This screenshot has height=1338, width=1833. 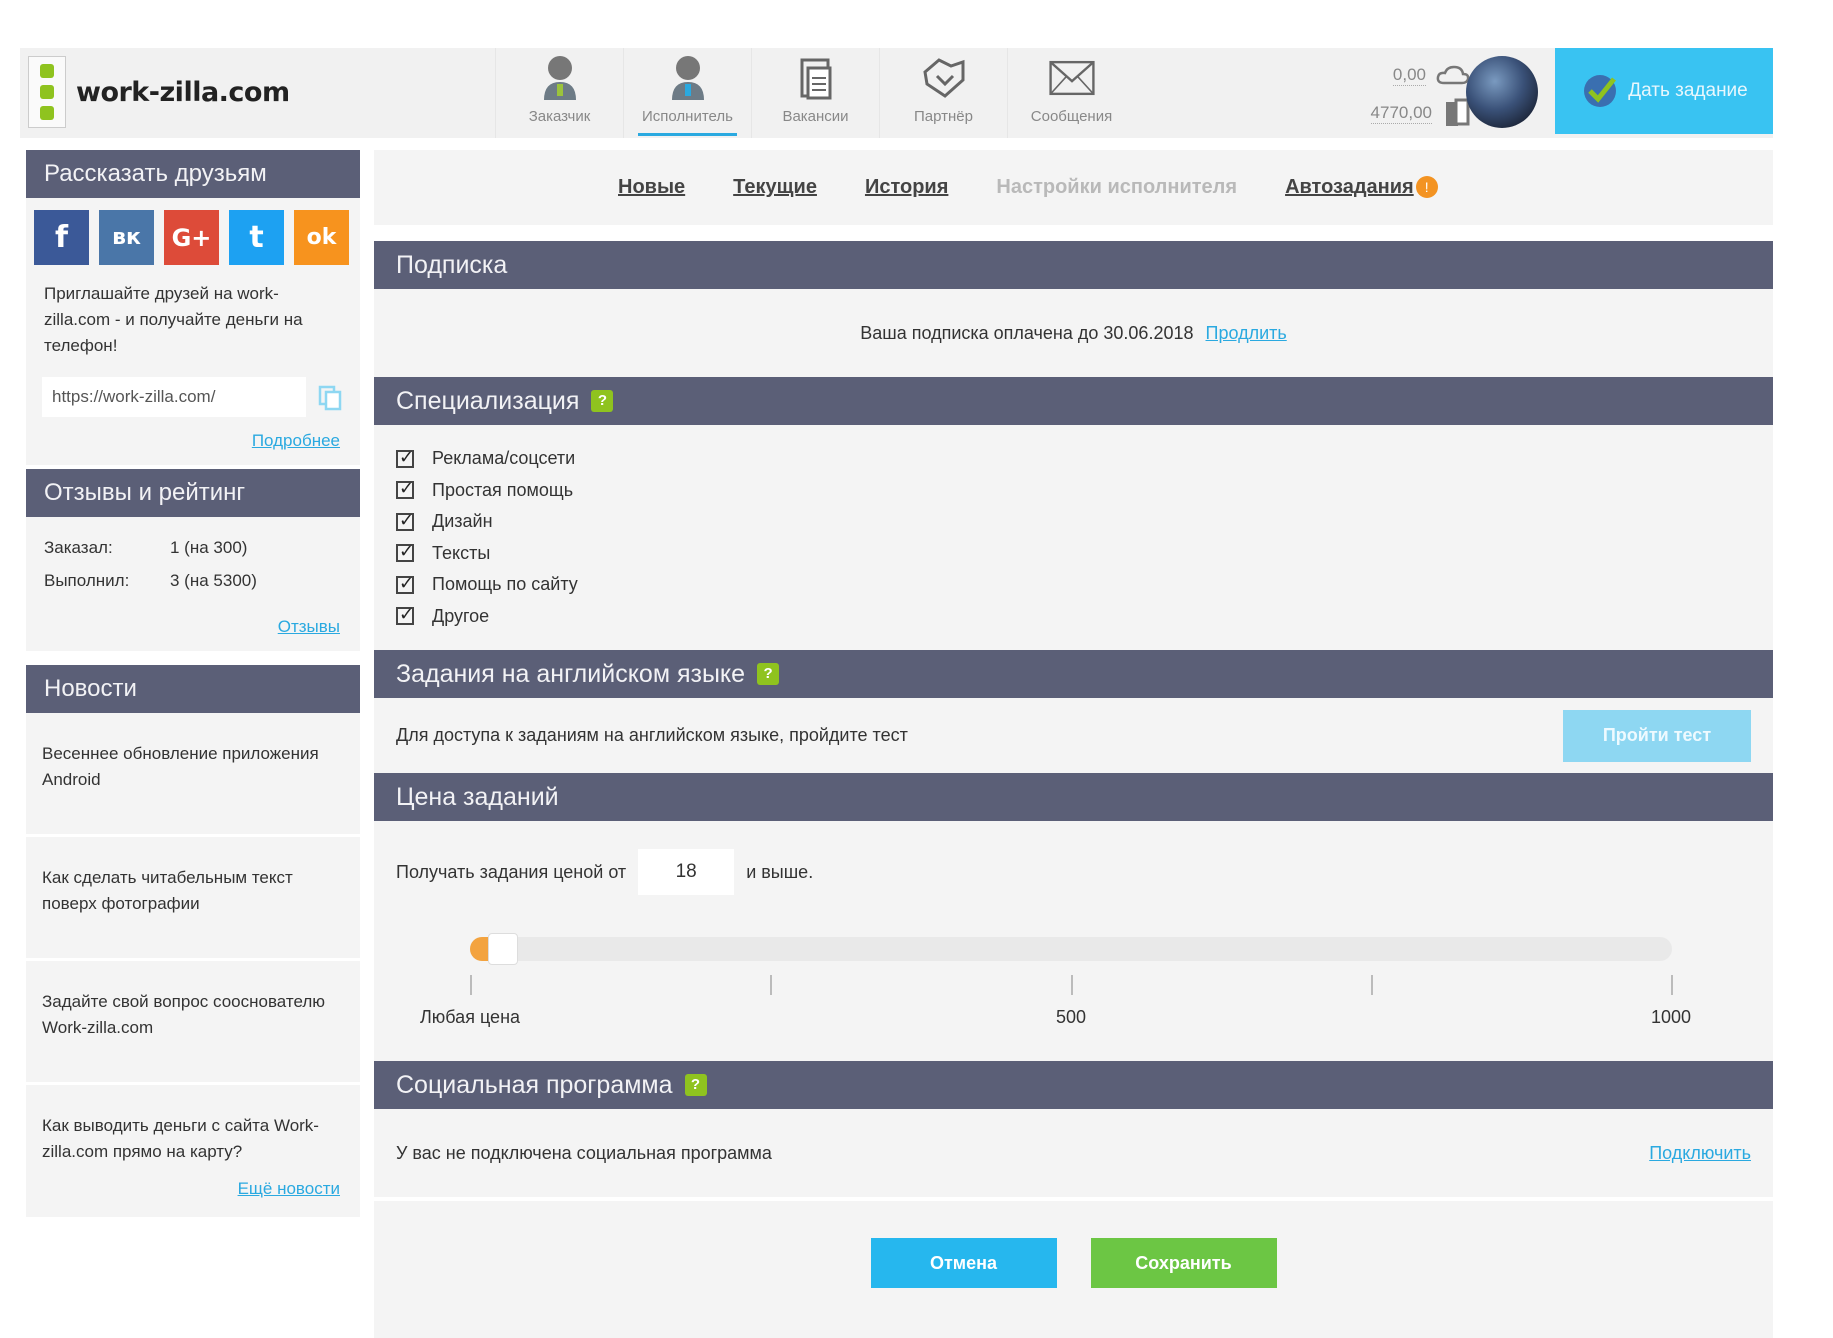 I want to click on nav-item-messages: Сообщения, so click(x=1071, y=93).